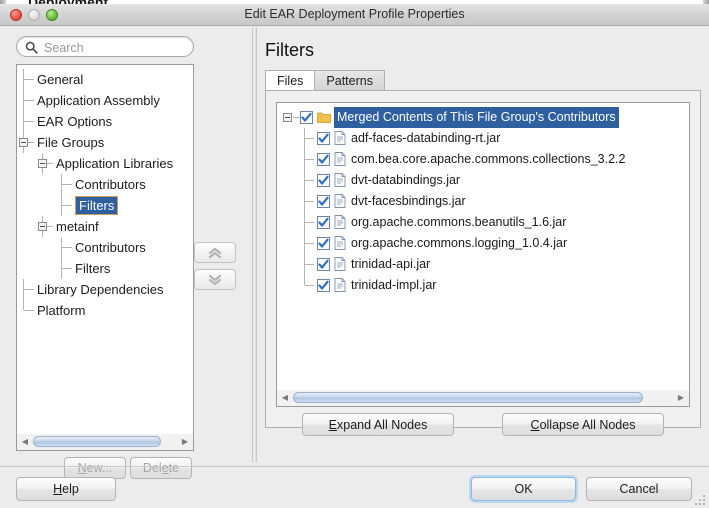  Describe the element at coordinates (116, 47) in the screenshot. I see `search-input` at that location.